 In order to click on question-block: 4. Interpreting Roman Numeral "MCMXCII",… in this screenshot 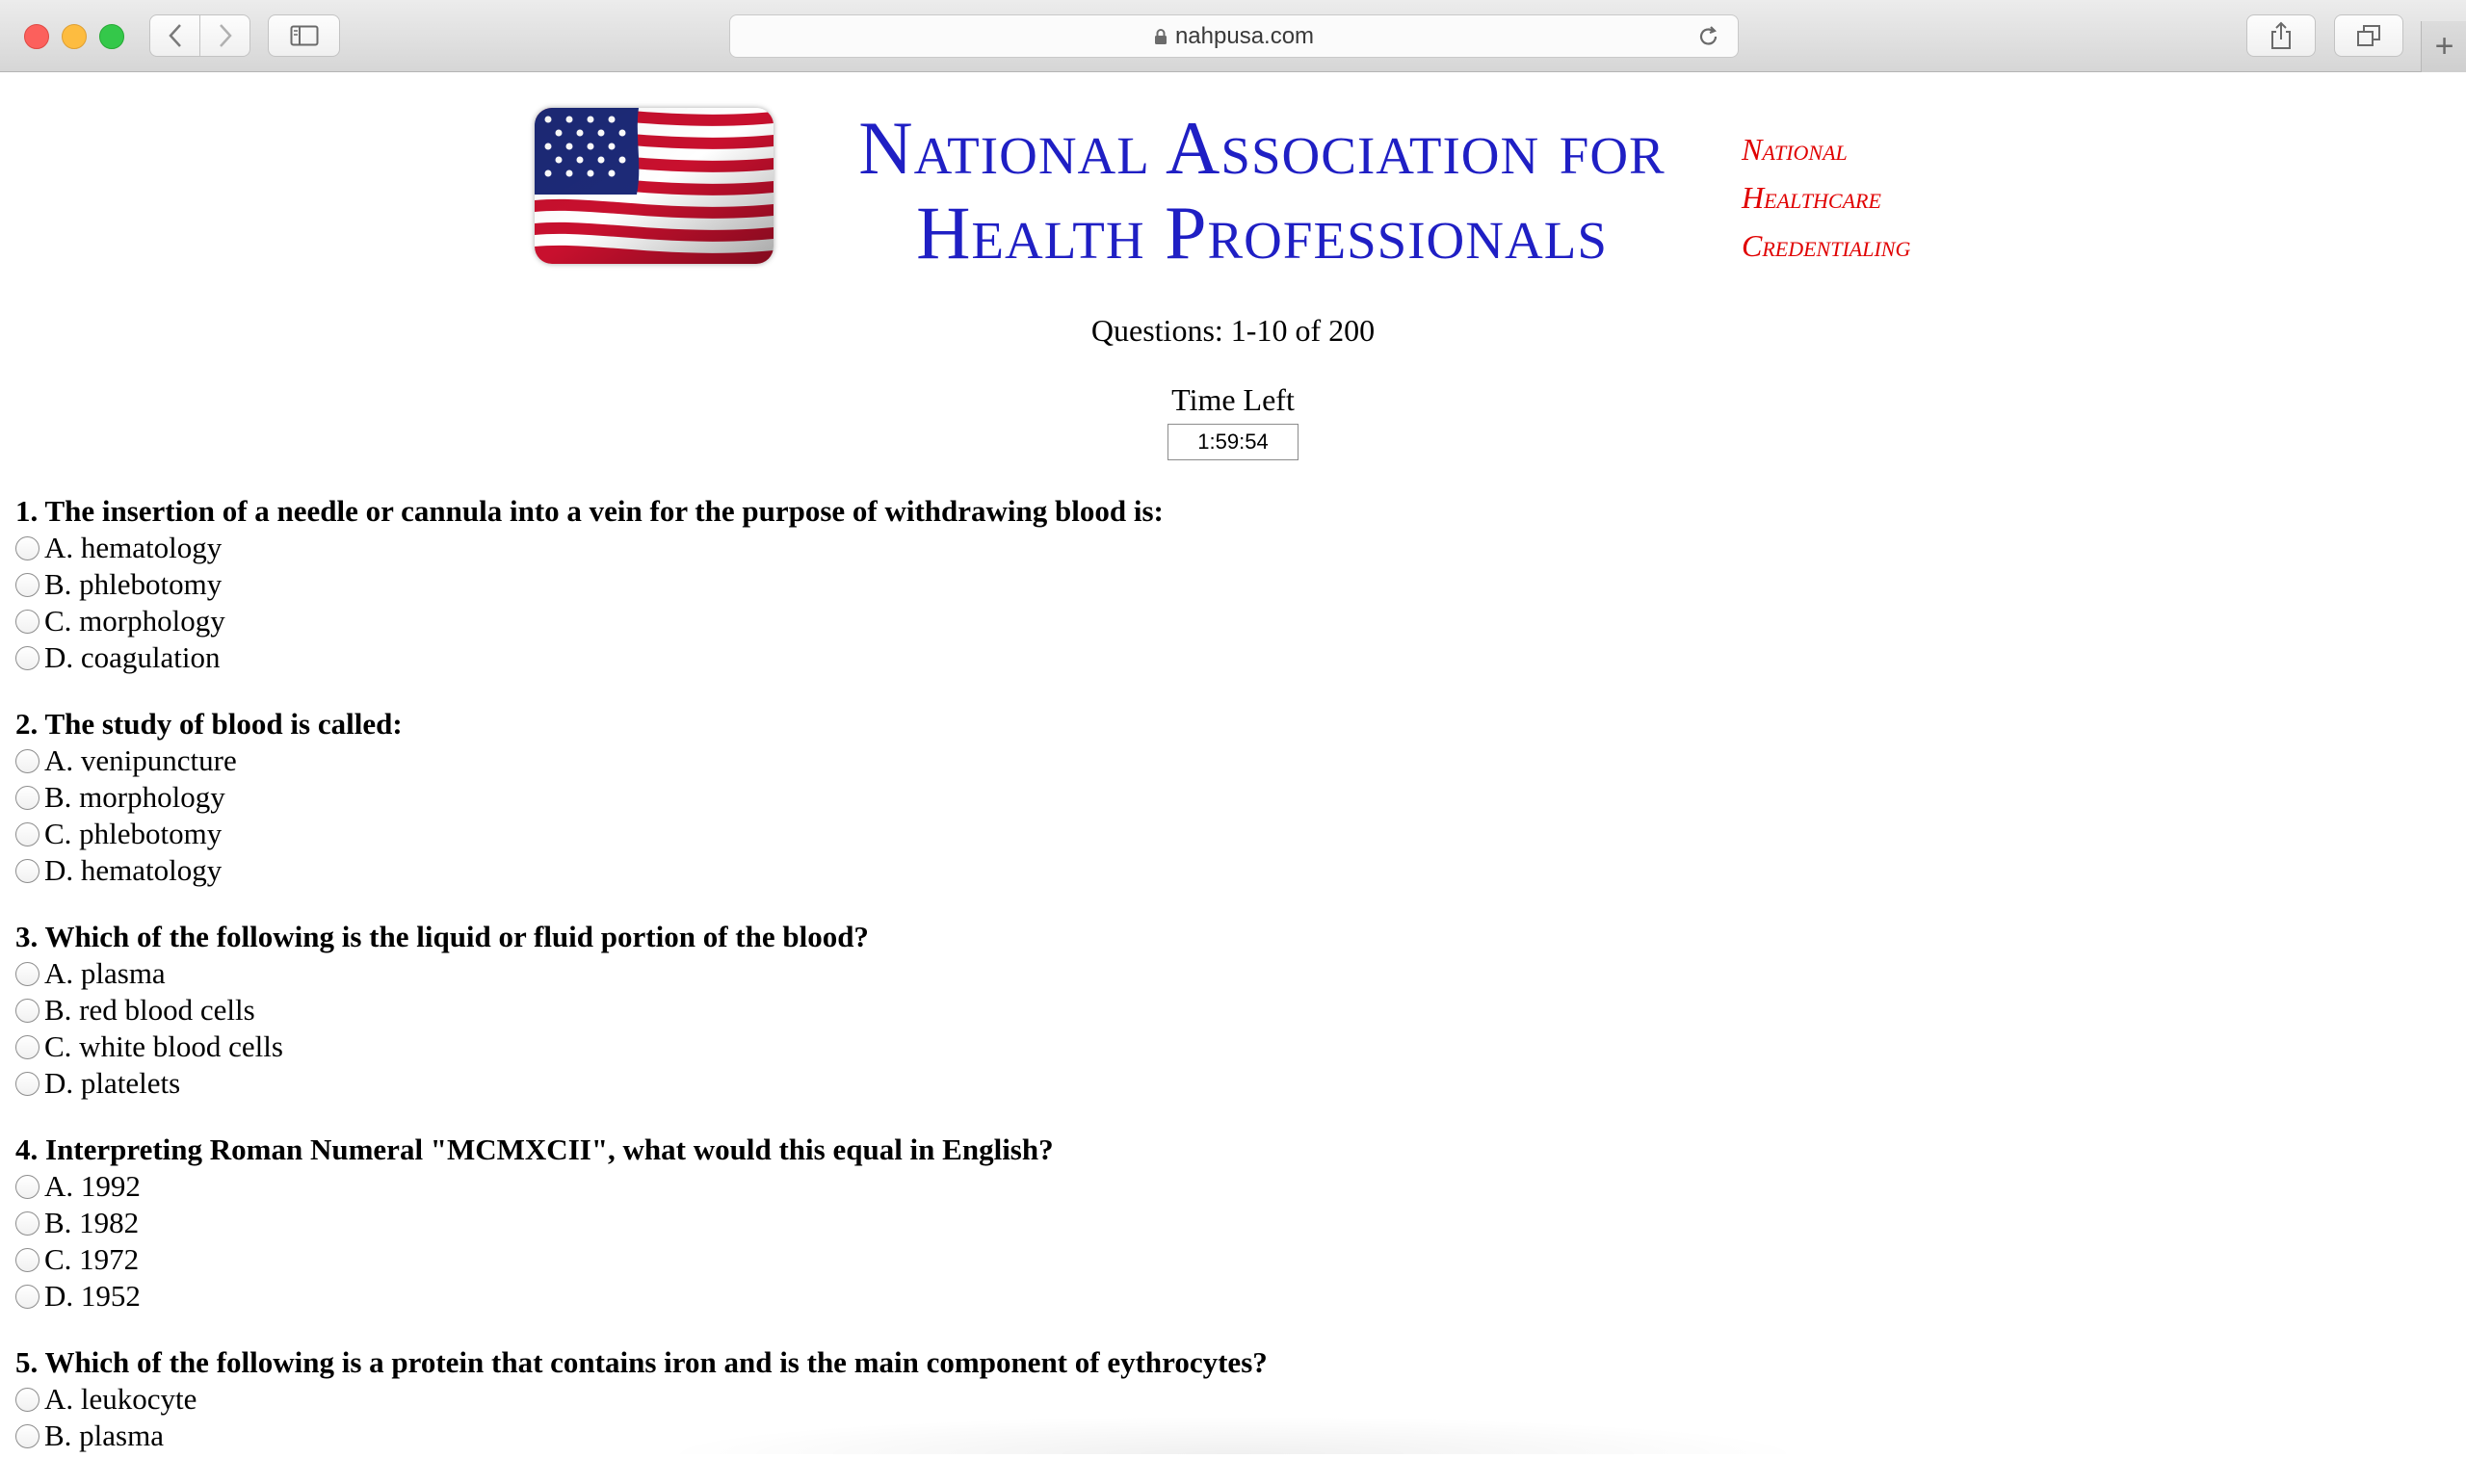, I will do `click(1219, 1223)`.